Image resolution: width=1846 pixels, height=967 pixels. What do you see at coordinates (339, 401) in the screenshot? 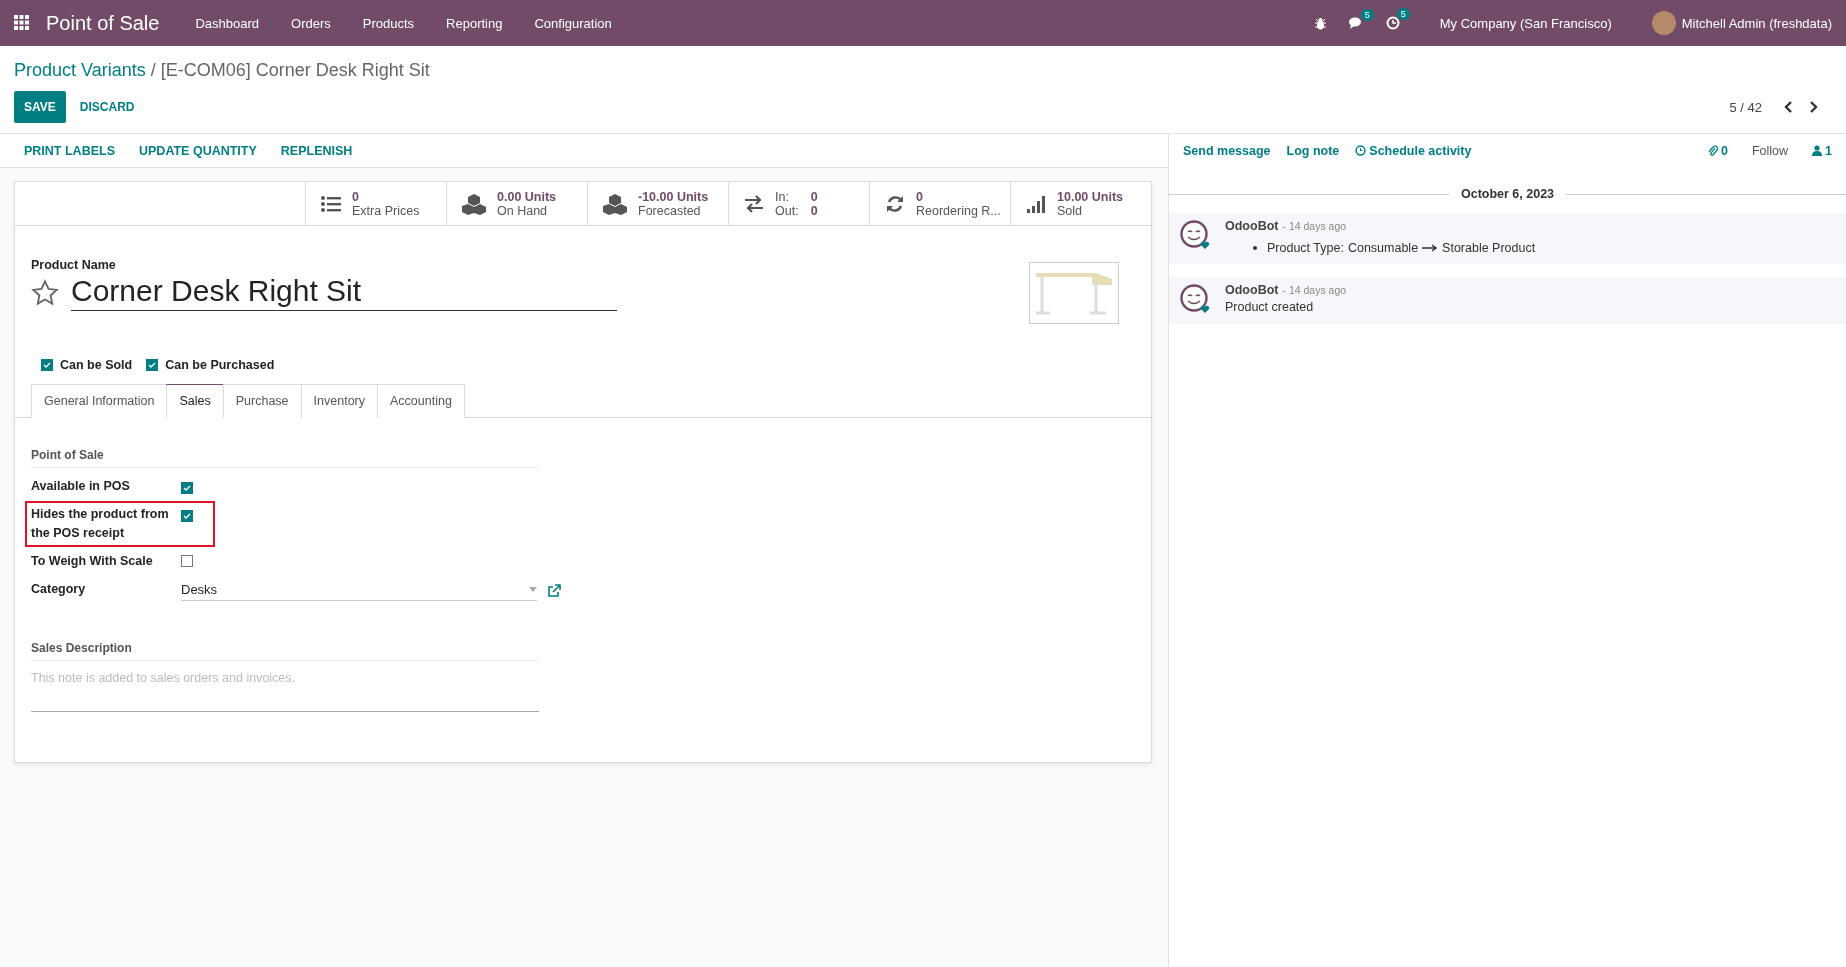
I see `form-tab: Inventory` at bounding box center [339, 401].